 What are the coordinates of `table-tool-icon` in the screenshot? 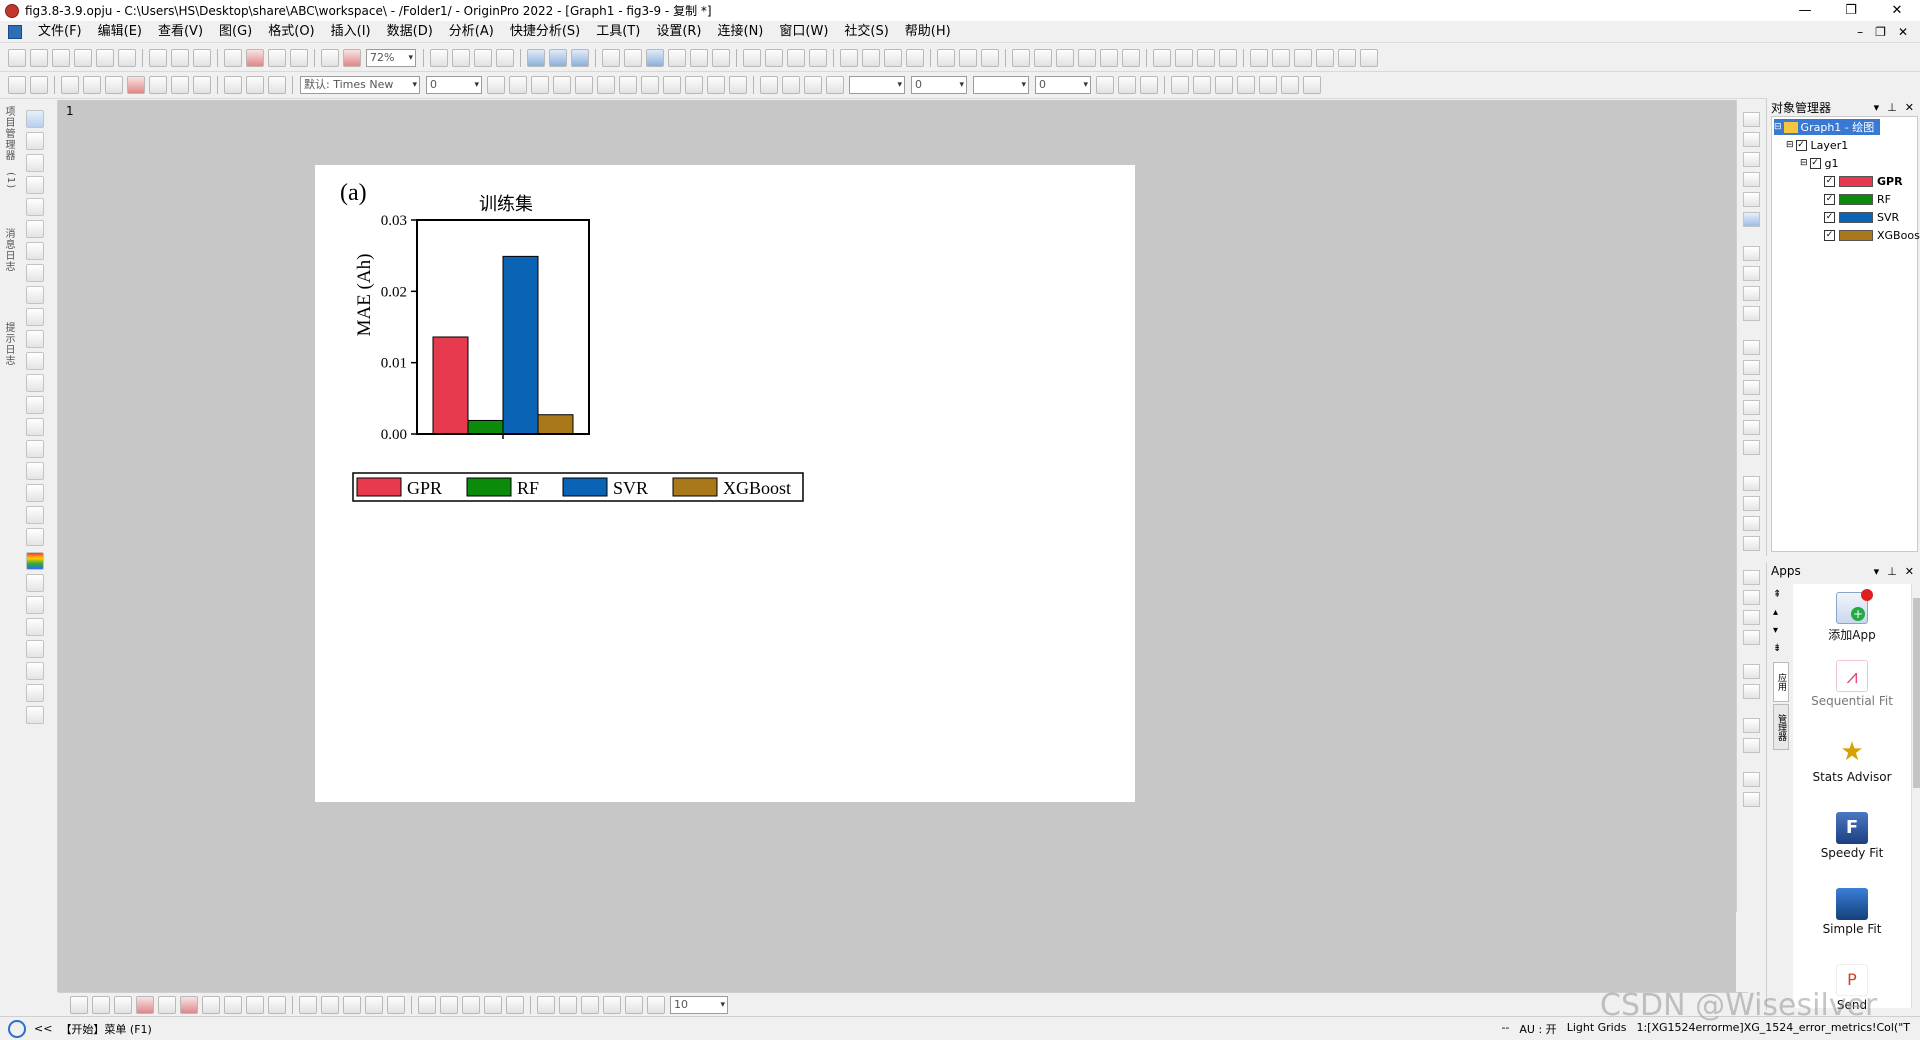 It's located at (35, 715).